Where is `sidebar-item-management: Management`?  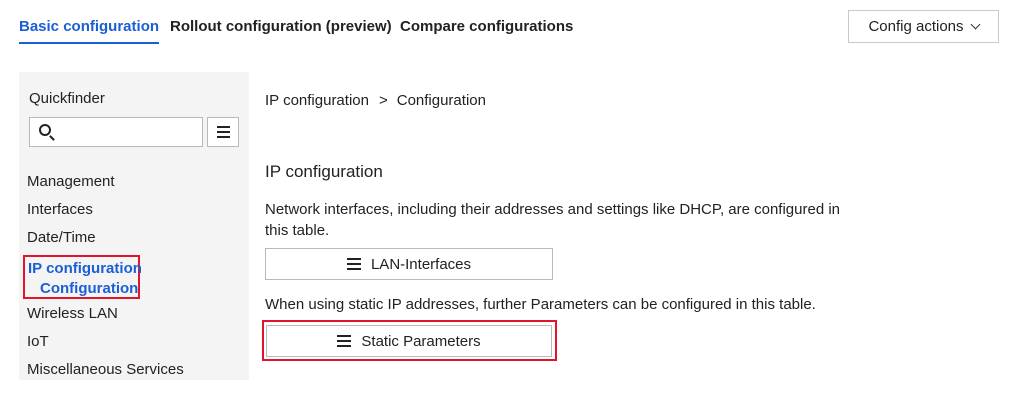 sidebar-item-management: Management is located at coordinates (71, 181).